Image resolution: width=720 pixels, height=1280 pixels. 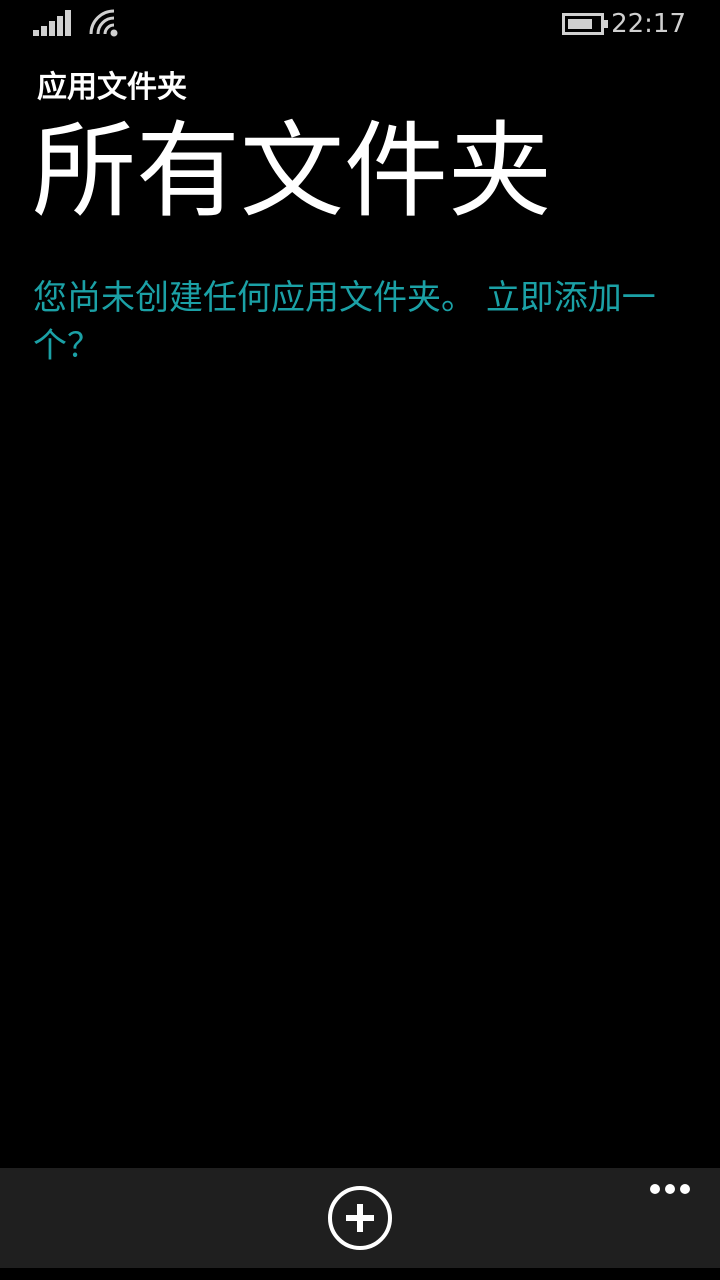 I want to click on more-icon, so click(x=655, y=1189).